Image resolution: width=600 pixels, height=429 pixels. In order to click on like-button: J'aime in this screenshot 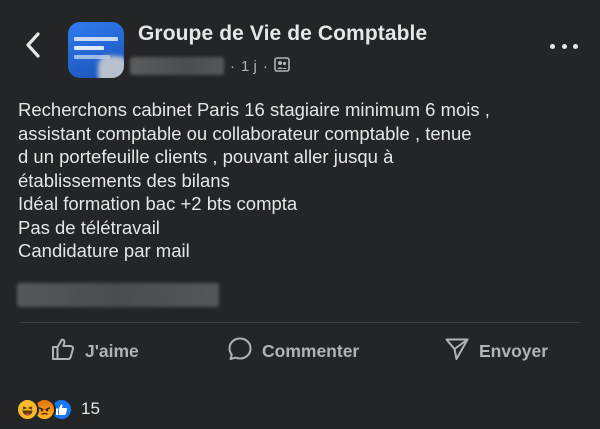, I will do `click(94, 351)`.